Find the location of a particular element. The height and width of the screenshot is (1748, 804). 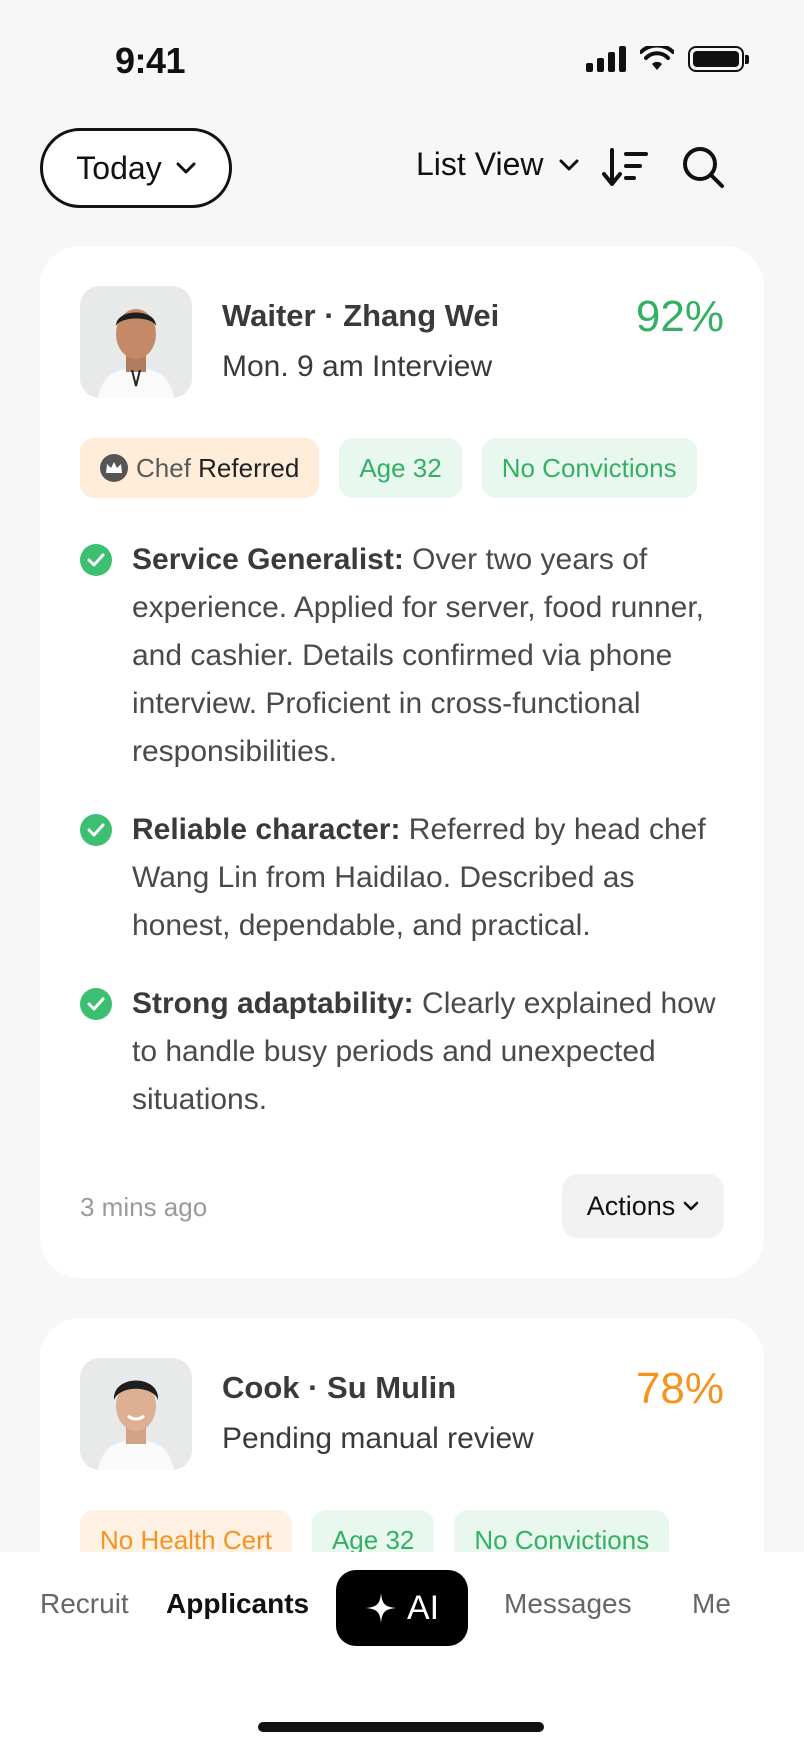

nav-applicants: Applicants is located at coordinates (237, 1604).